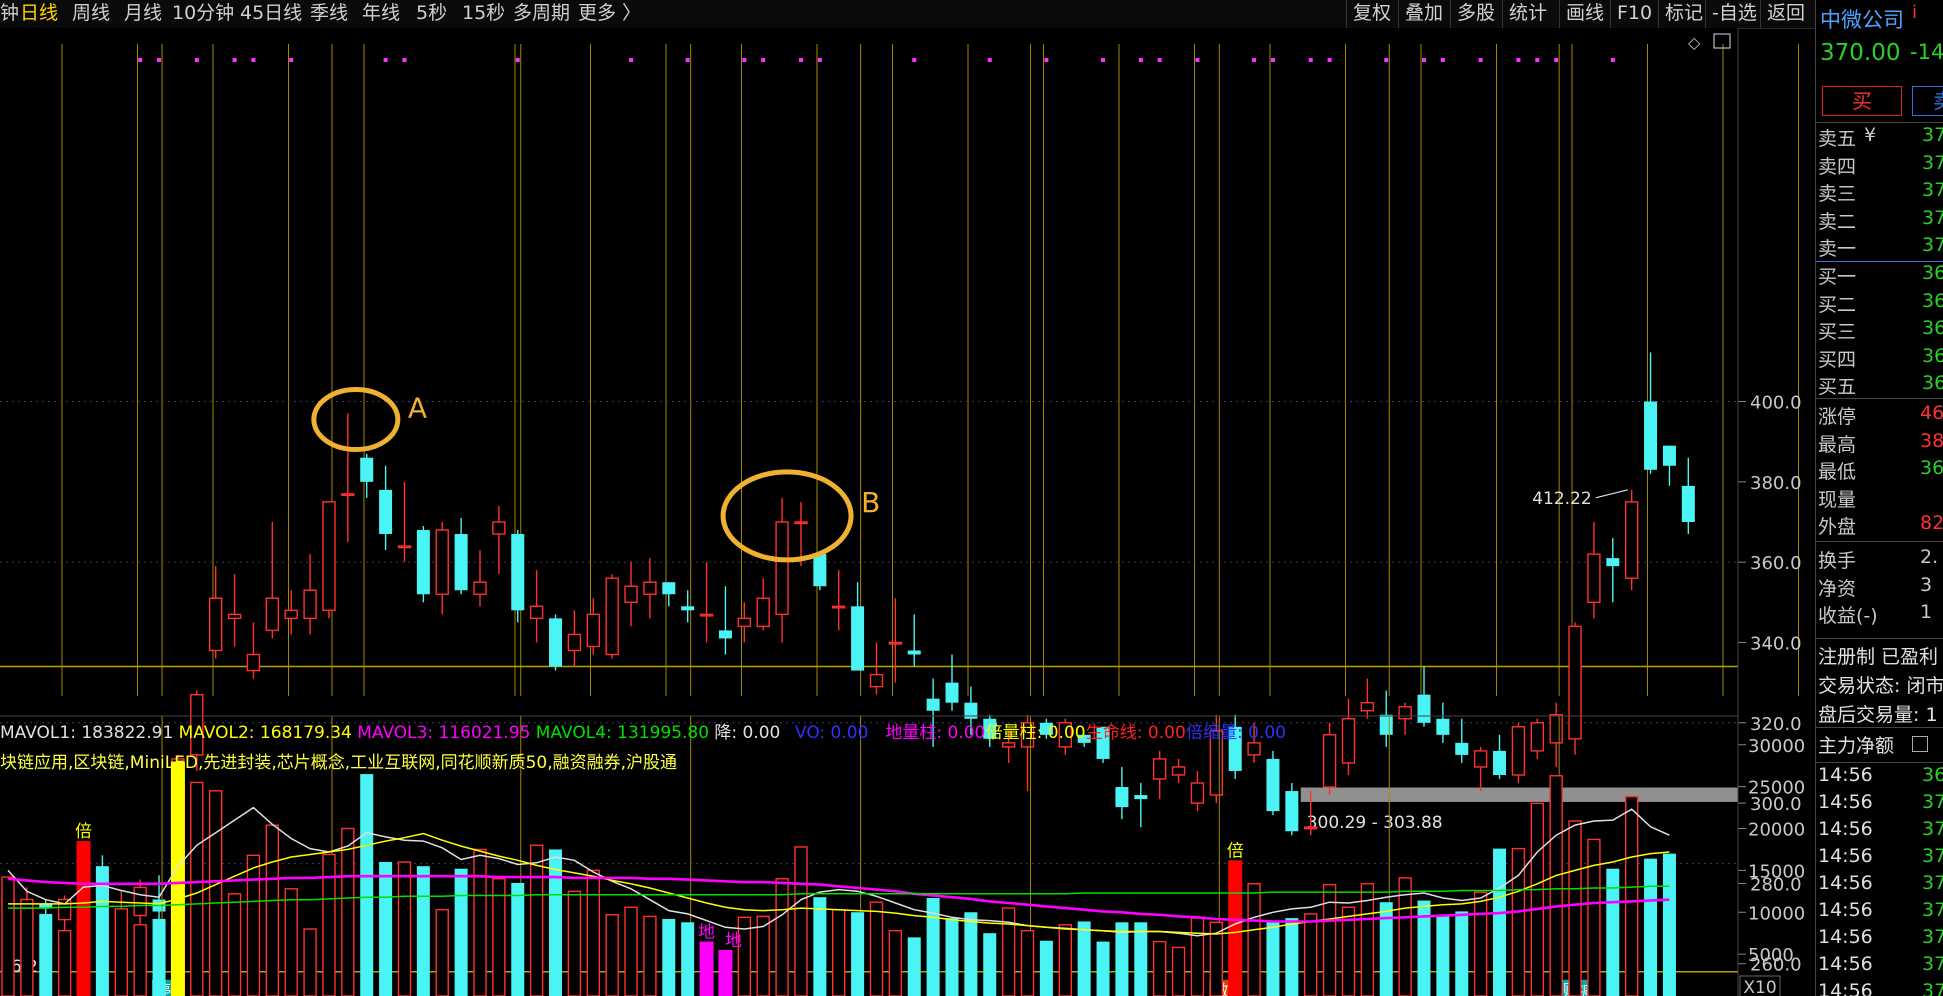  Describe the element at coordinates (1584, 14) in the screenshot. I see `tool-button-4: 画线` at that location.